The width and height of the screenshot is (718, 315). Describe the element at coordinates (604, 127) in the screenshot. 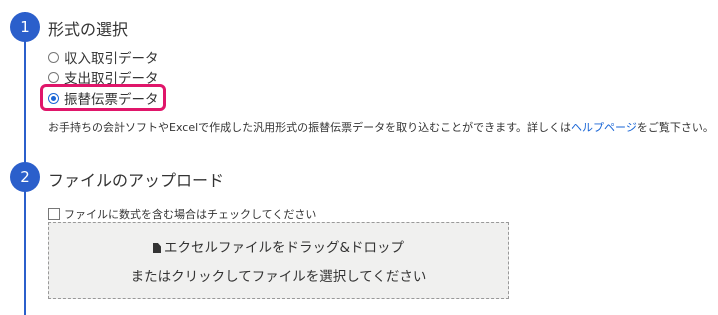

I see `help-page-link: ヘルプページ` at that location.